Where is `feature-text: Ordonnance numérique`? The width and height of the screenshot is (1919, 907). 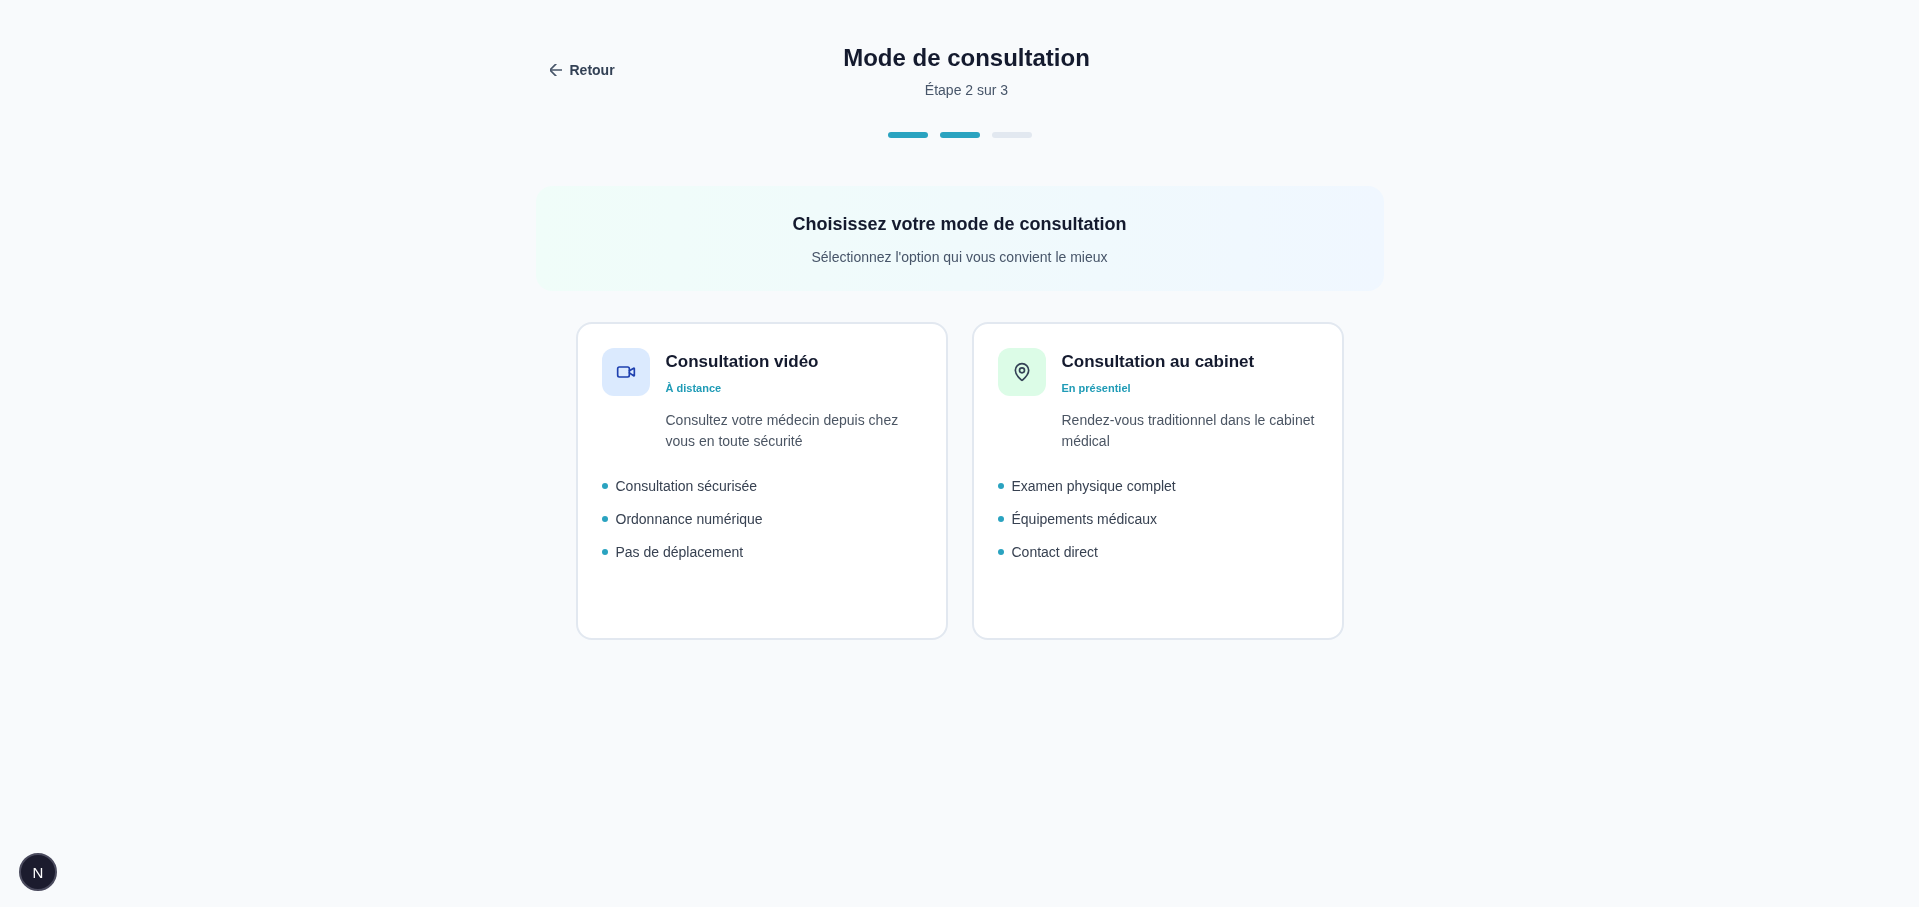 feature-text: Ordonnance numérique is located at coordinates (689, 519).